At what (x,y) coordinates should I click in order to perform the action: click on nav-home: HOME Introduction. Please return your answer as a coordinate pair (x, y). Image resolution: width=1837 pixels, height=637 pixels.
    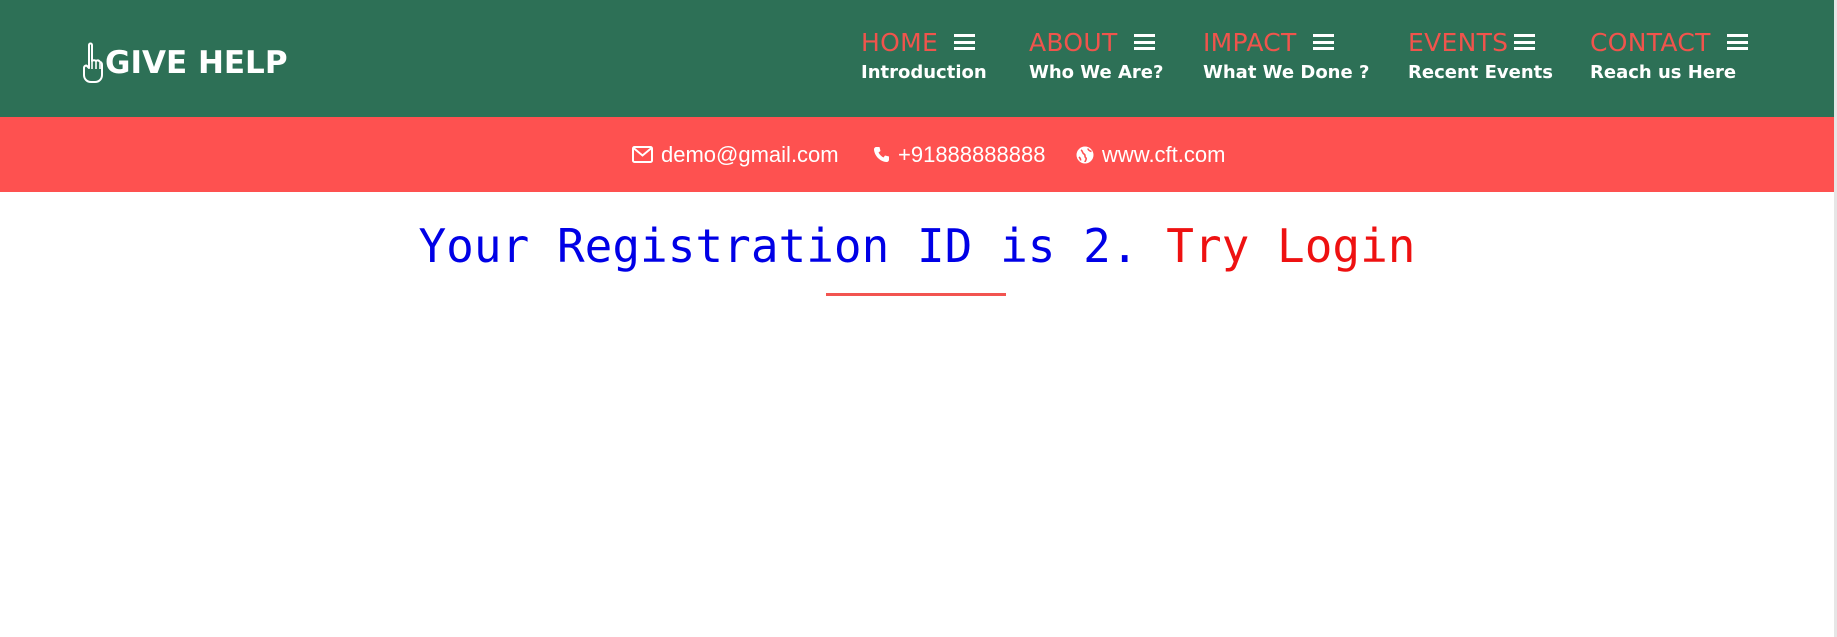
    Looking at the image, I should click on (924, 56).